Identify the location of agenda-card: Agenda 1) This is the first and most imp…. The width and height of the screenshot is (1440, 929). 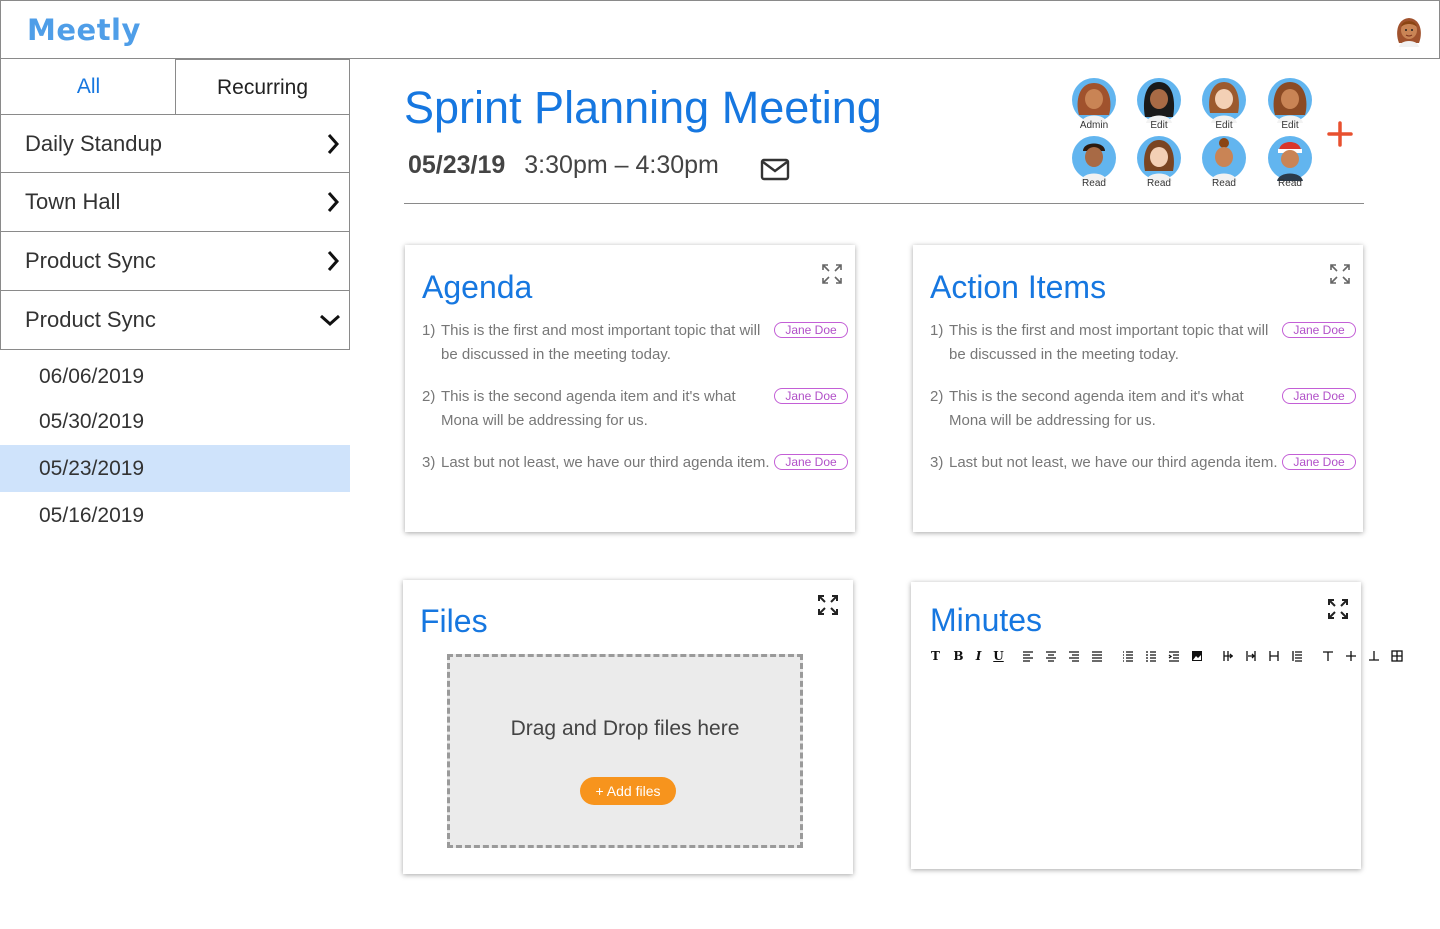
(630, 388).